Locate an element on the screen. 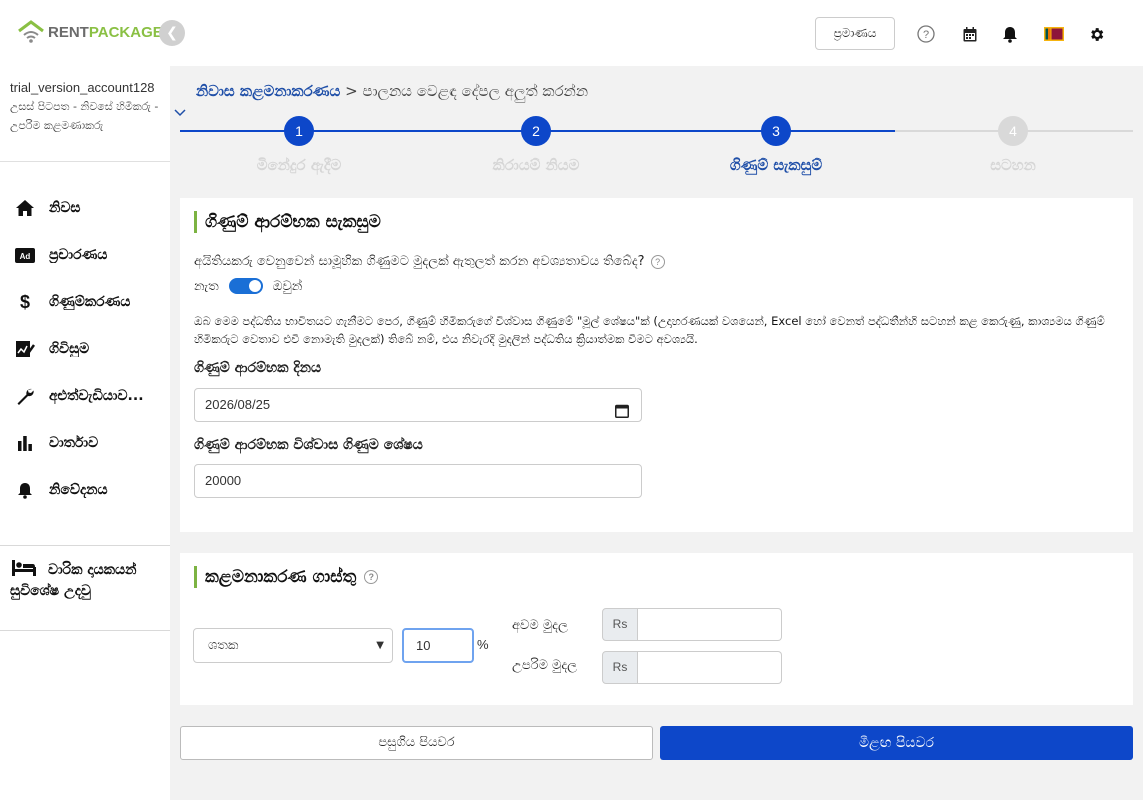 The width and height of the screenshot is (1143, 800). toggle-yes-label: ඔවුන් is located at coordinates (287, 286).